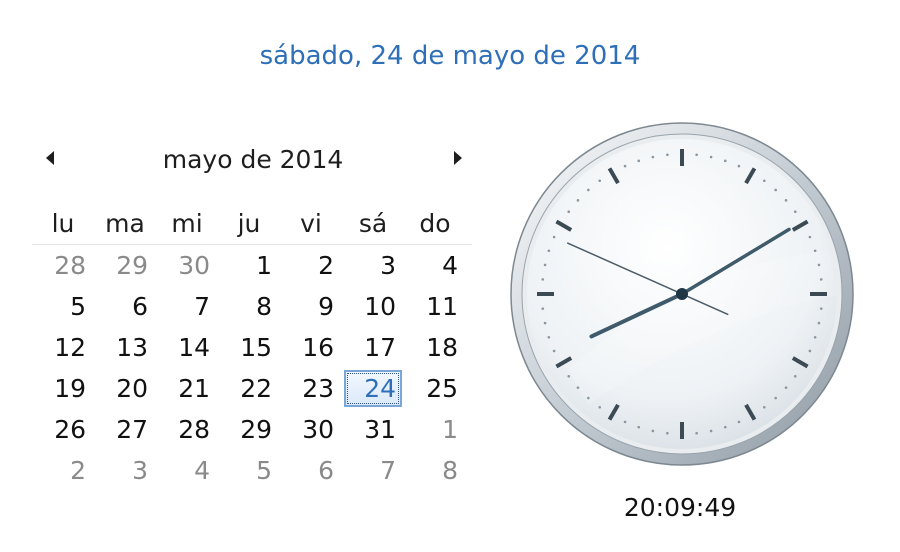 The width and height of the screenshot is (900, 552). Describe the element at coordinates (63, 470) in the screenshot. I see `day-cell-next-month: 2` at that location.